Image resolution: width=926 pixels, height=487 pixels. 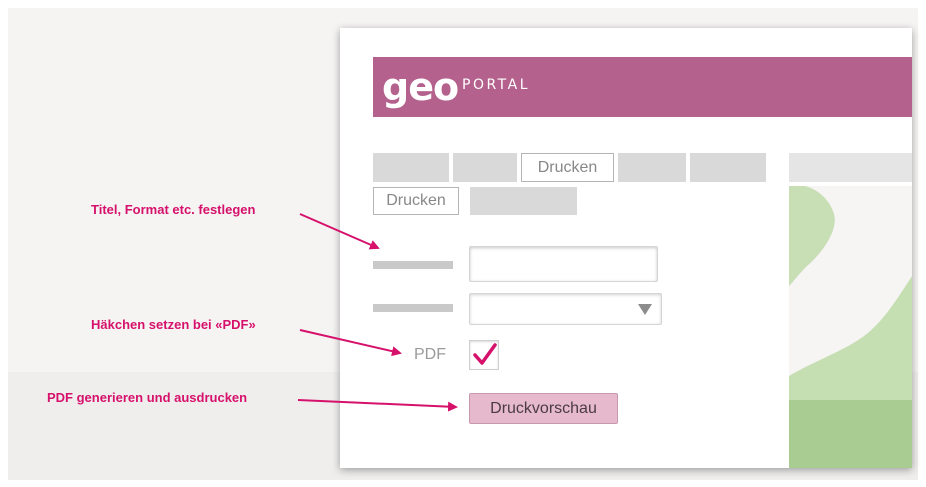 What do you see at coordinates (350, 343) in the screenshot?
I see `arrow-pdf-check` at bounding box center [350, 343].